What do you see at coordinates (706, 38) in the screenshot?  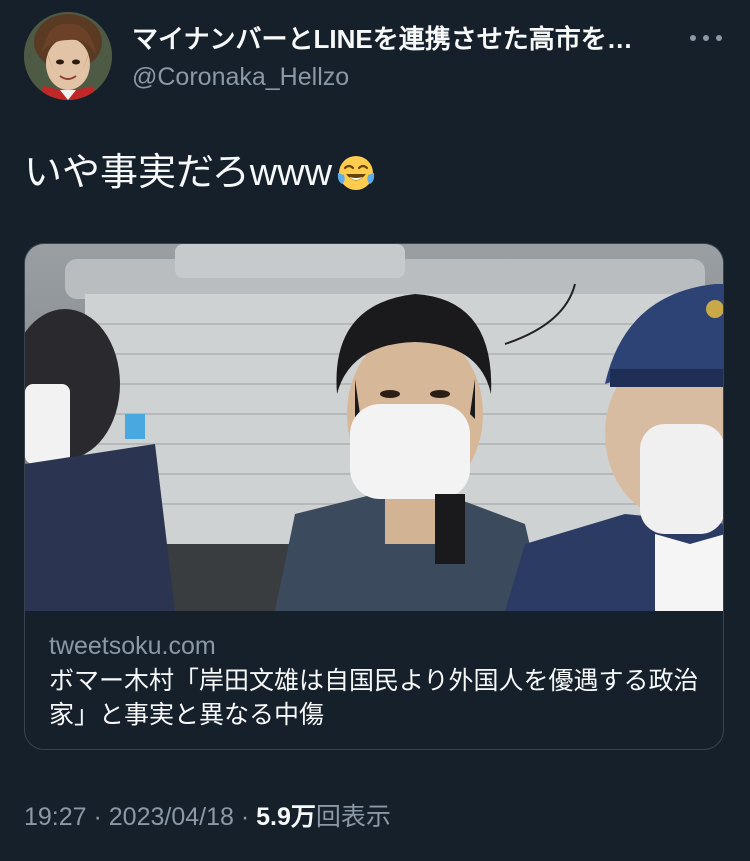 I see `more-options-icon` at bounding box center [706, 38].